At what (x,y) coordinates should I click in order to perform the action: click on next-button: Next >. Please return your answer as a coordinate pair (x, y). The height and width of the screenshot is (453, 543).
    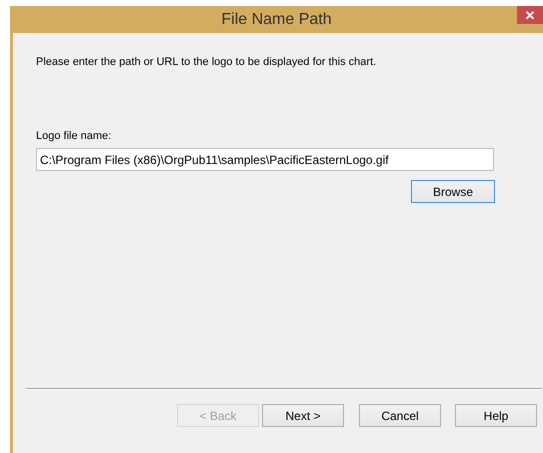
    Looking at the image, I should click on (303, 415).